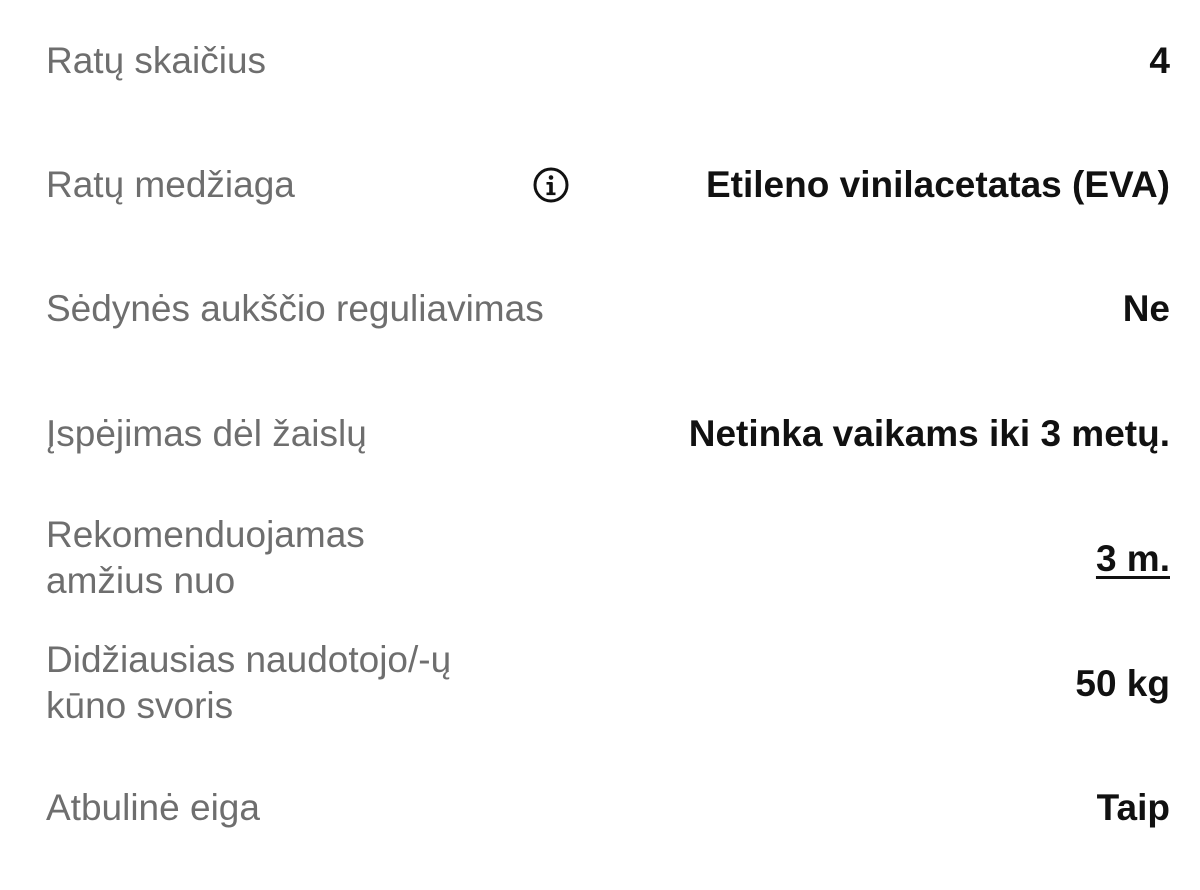  Describe the element at coordinates (156, 60) in the screenshot. I see `spec-label: Ratų skaičius` at that location.